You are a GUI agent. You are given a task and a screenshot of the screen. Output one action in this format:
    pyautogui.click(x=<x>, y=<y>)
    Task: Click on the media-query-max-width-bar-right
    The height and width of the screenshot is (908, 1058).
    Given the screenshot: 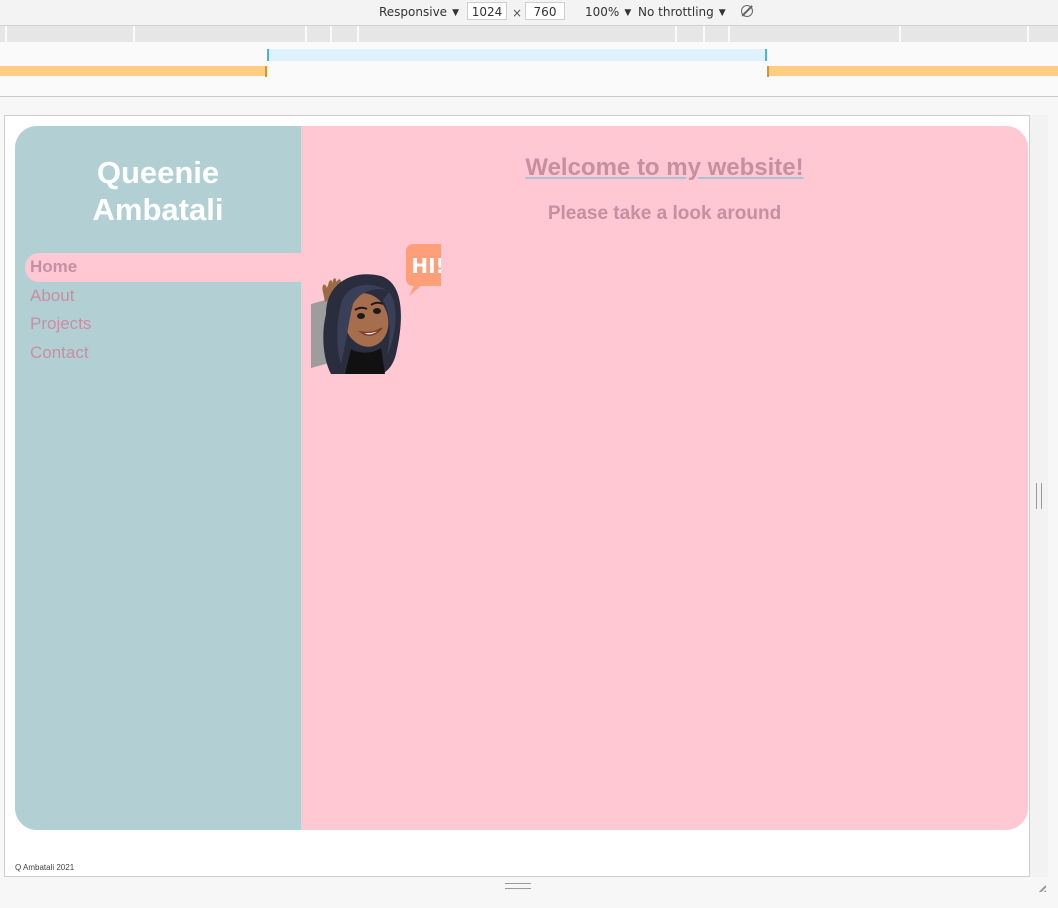 What is the action you would take?
    pyautogui.click(x=912, y=71)
    